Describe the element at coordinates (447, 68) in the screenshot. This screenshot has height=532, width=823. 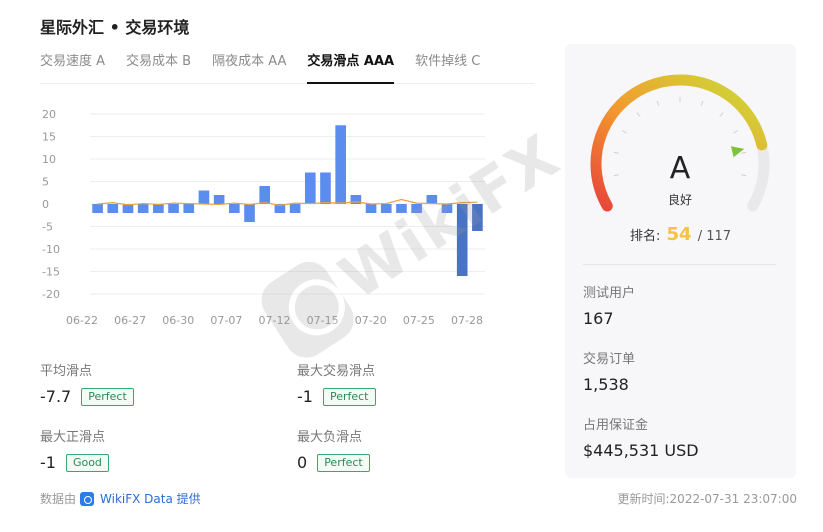
I see `tab-disconnect: 软件掉线 C` at that location.